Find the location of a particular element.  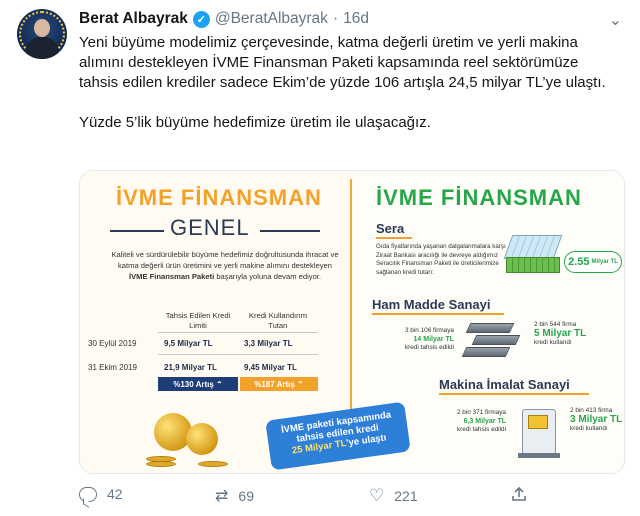

ham-right-amount: 5 Milyar TL is located at coordinates (560, 333).